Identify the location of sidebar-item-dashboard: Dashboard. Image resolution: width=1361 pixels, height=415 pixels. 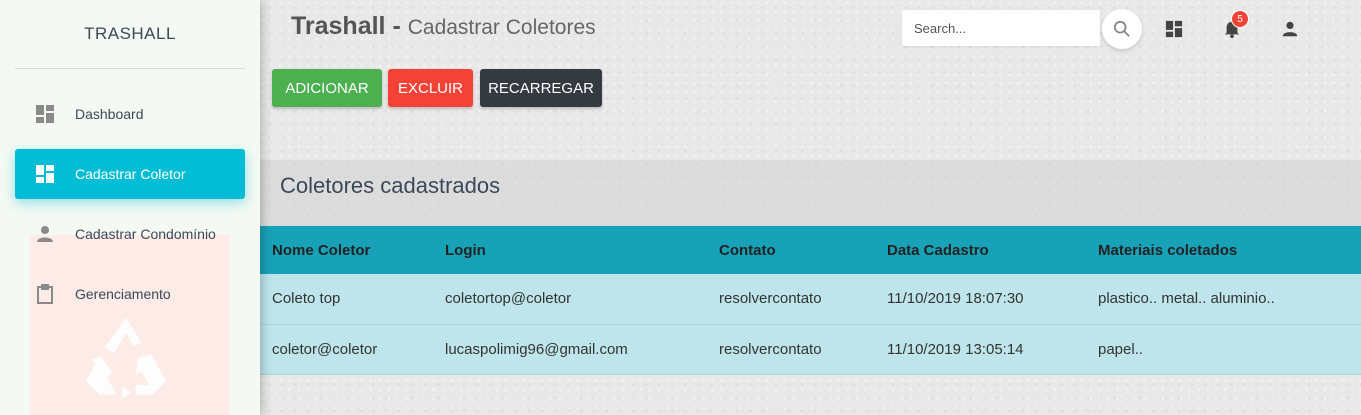
(130, 114).